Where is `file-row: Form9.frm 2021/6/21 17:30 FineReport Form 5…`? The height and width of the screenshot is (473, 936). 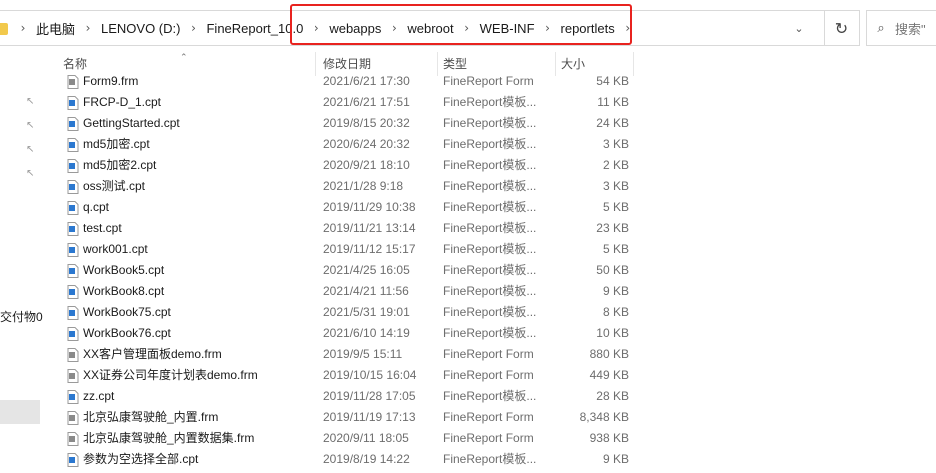 file-row: Form9.frm 2021/6/21 17:30 FineReport Form 5… is located at coordinates (346, 81).